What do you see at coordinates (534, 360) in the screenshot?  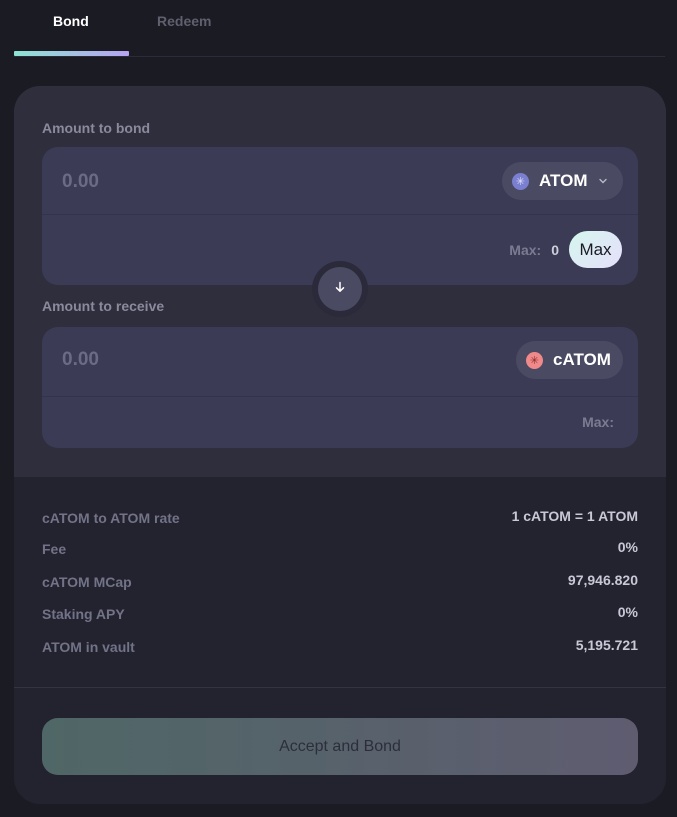 I see `catom-token-icon: ✳` at bounding box center [534, 360].